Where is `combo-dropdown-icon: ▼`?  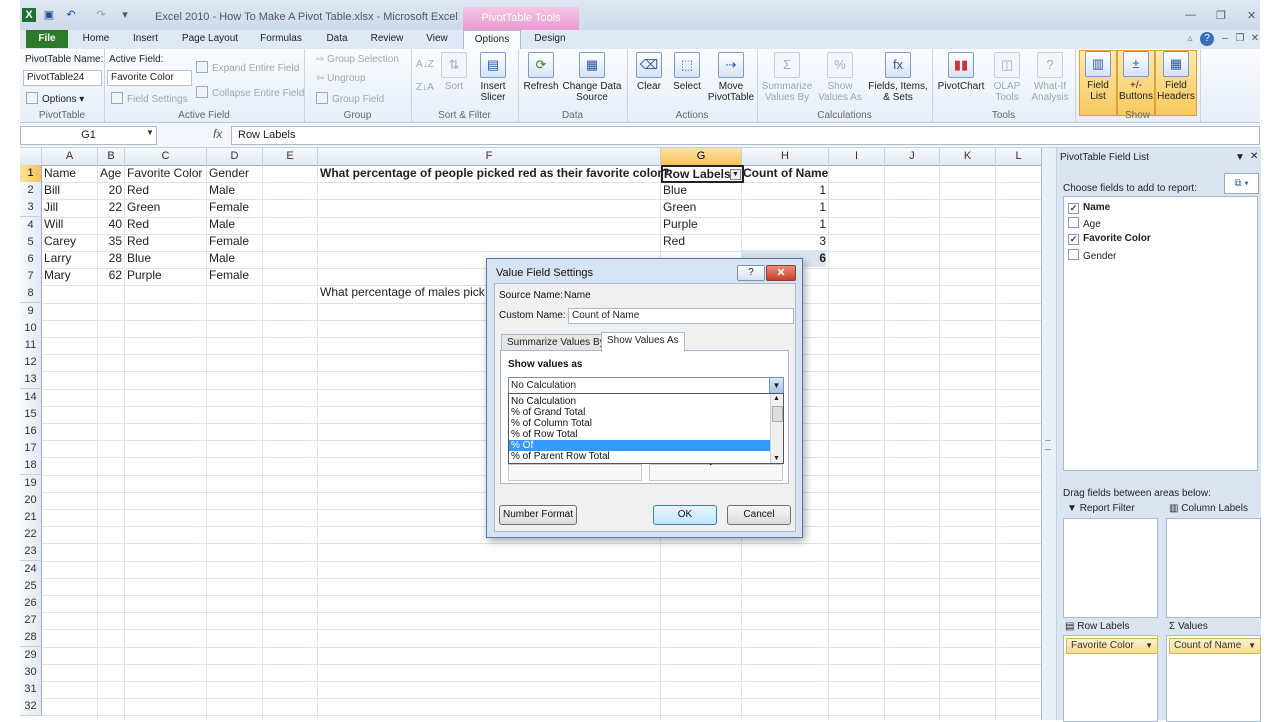 combo-dropdown-icon: ▼ is located at coordinates (776, 385).